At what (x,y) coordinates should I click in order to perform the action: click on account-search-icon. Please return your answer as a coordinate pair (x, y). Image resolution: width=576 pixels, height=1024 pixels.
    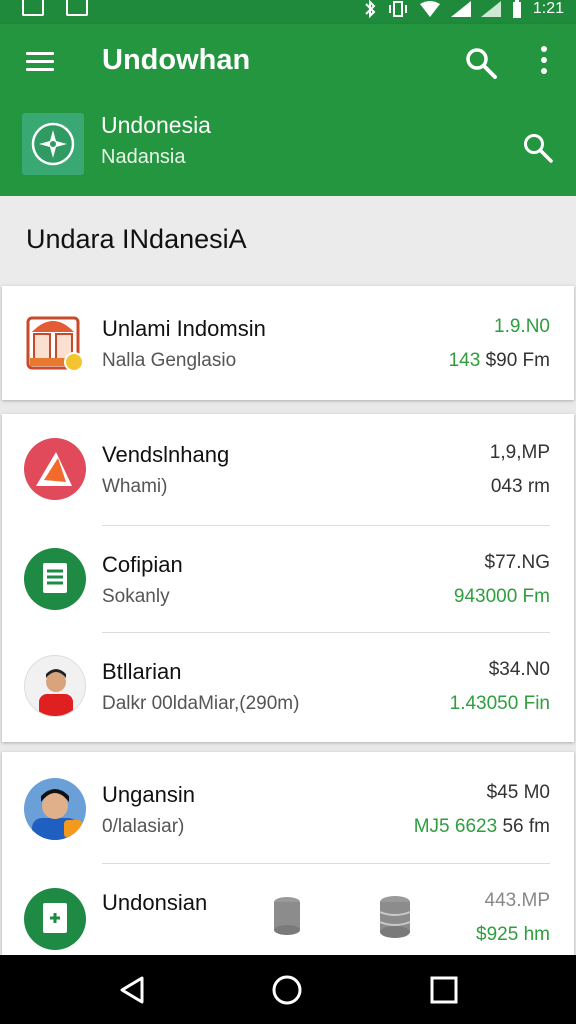
    Looking at the image, I should click on (538, 148).